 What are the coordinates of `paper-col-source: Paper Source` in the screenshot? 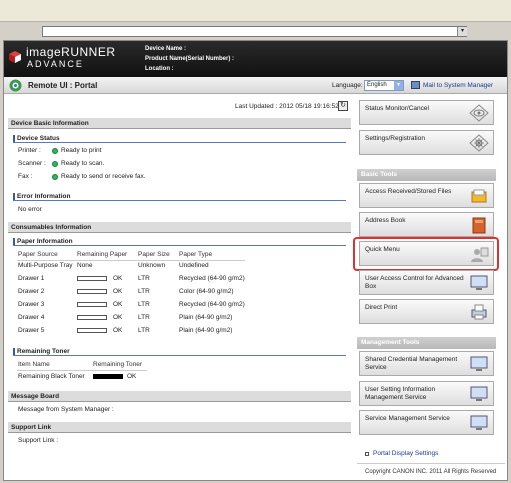 It's located at (38, 254).